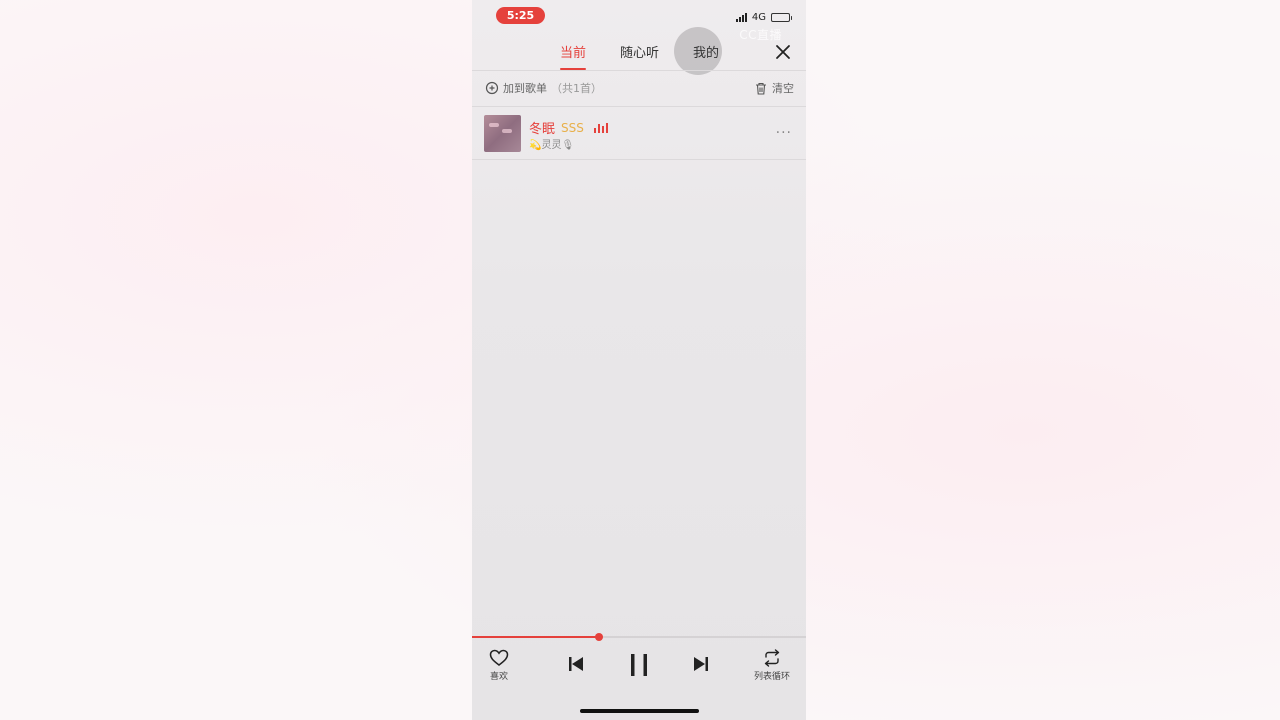  Describe the element at coordinates (639, 637) in the screenshot. I see `progress-bar` at that location.